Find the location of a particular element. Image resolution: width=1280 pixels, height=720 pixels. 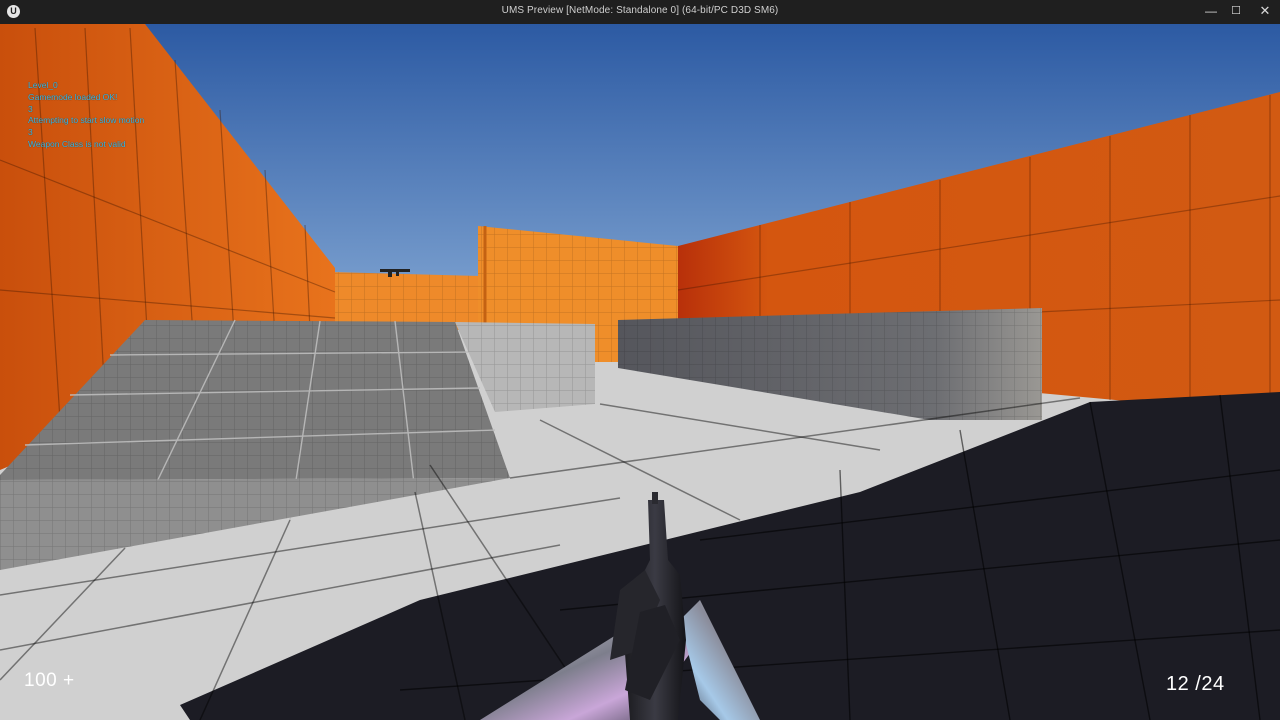

health-counter: 100 + is located at coordinates (49, 680).